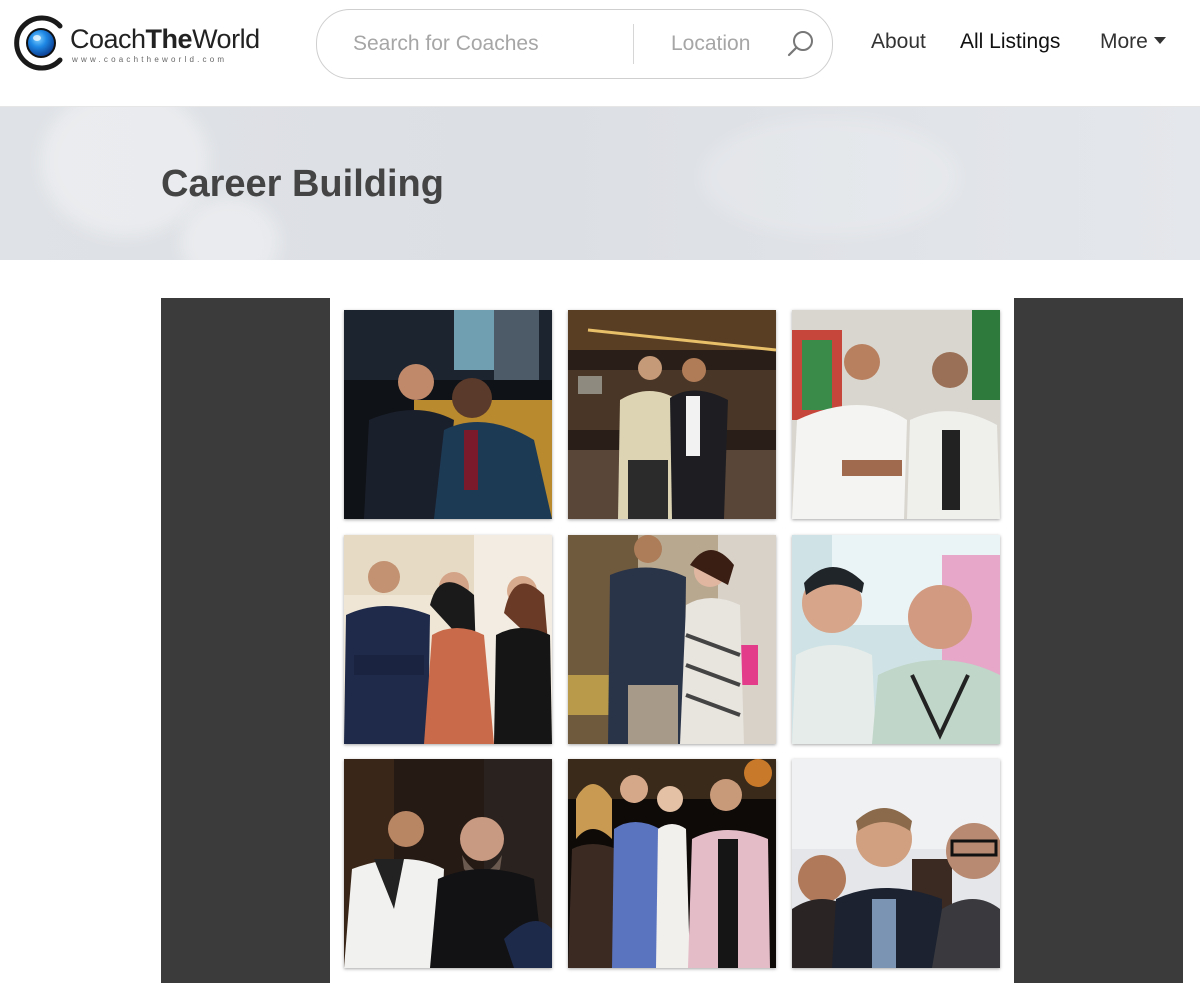 The width and height of the screenshot is (1200, 983). What do you see at coordinates (726, 44) in the screenshot?
I see `location-input` at bounding box center [726, 44].